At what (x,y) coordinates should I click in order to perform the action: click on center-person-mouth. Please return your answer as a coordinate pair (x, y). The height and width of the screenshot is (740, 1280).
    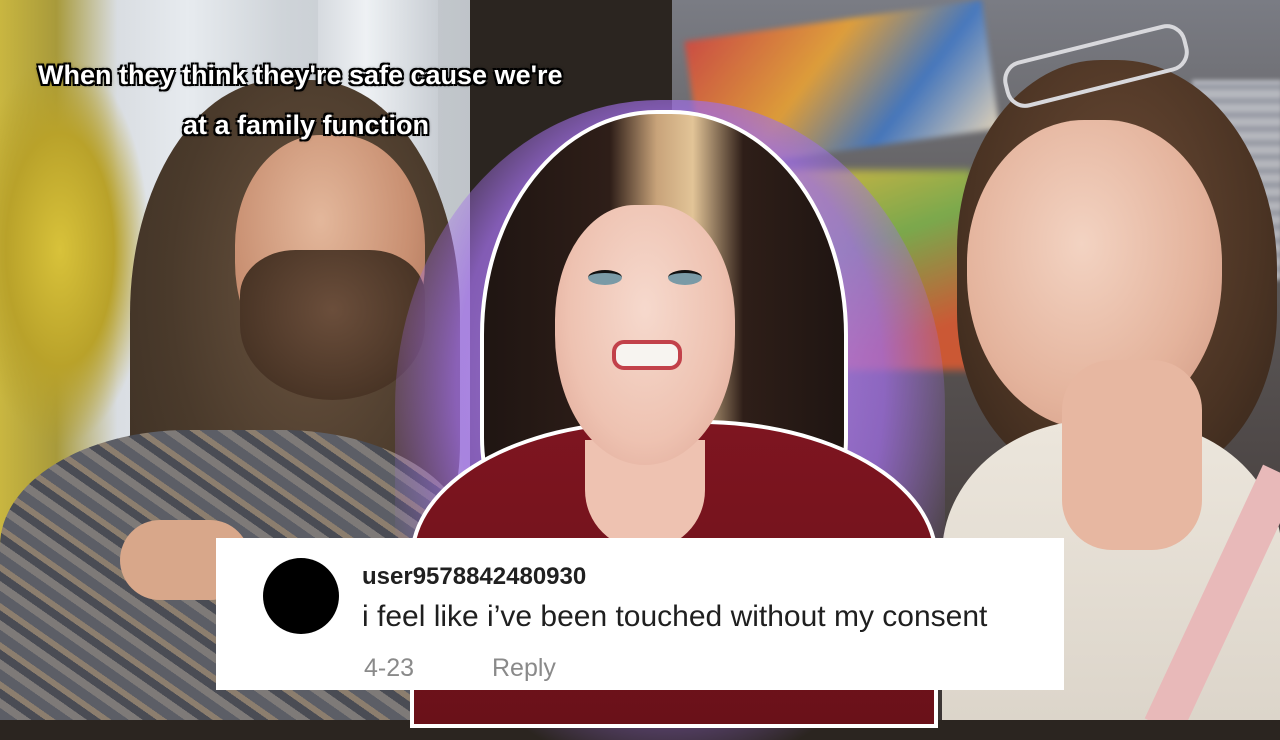
    Looking at the image, I should click on (647, 355).